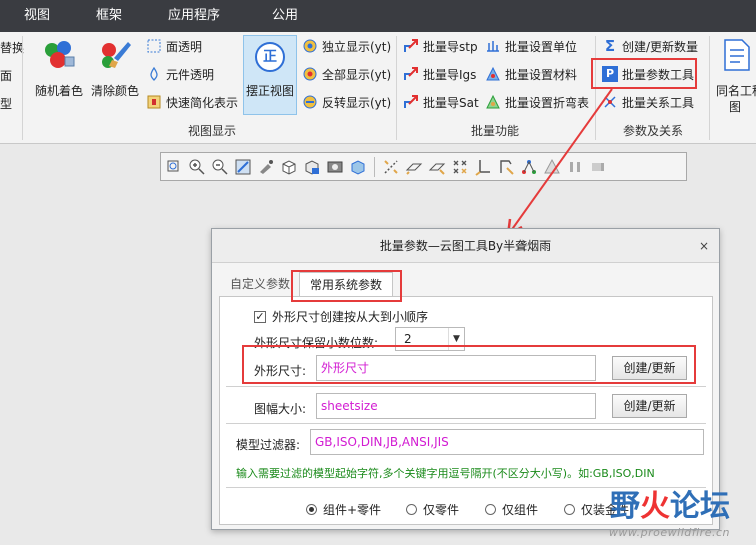 The height and width of the screenshot is (545, 756). What do you see at coordinates (357, 102) in the screenshot?
I see `reverse-display-label: 反转显示(yt)` at bounding box center [357, 102].